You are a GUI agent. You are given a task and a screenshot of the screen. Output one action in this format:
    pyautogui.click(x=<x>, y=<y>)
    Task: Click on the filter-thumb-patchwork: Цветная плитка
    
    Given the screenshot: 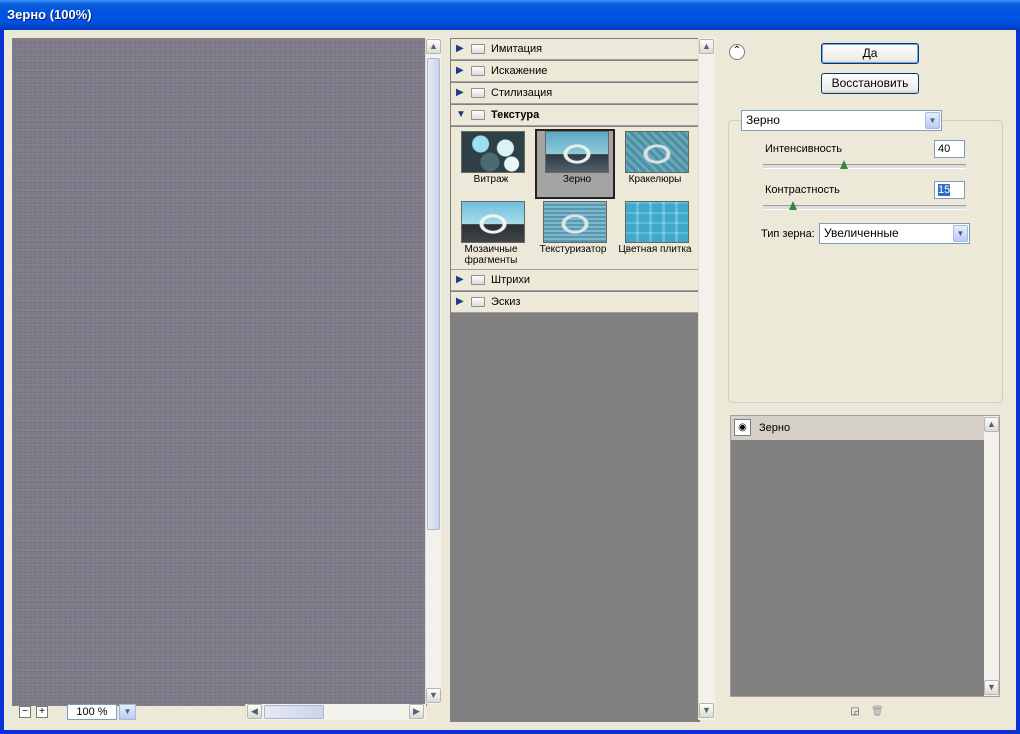 What is the action you would take?
    pyautogui.click(x=655, y=234)
    